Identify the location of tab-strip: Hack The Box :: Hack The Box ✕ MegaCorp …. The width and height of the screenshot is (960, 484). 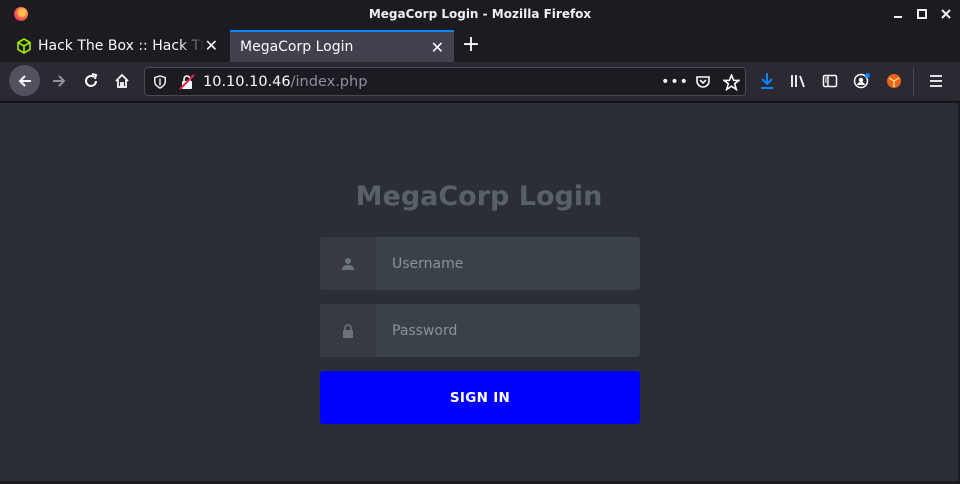
(480, 45).